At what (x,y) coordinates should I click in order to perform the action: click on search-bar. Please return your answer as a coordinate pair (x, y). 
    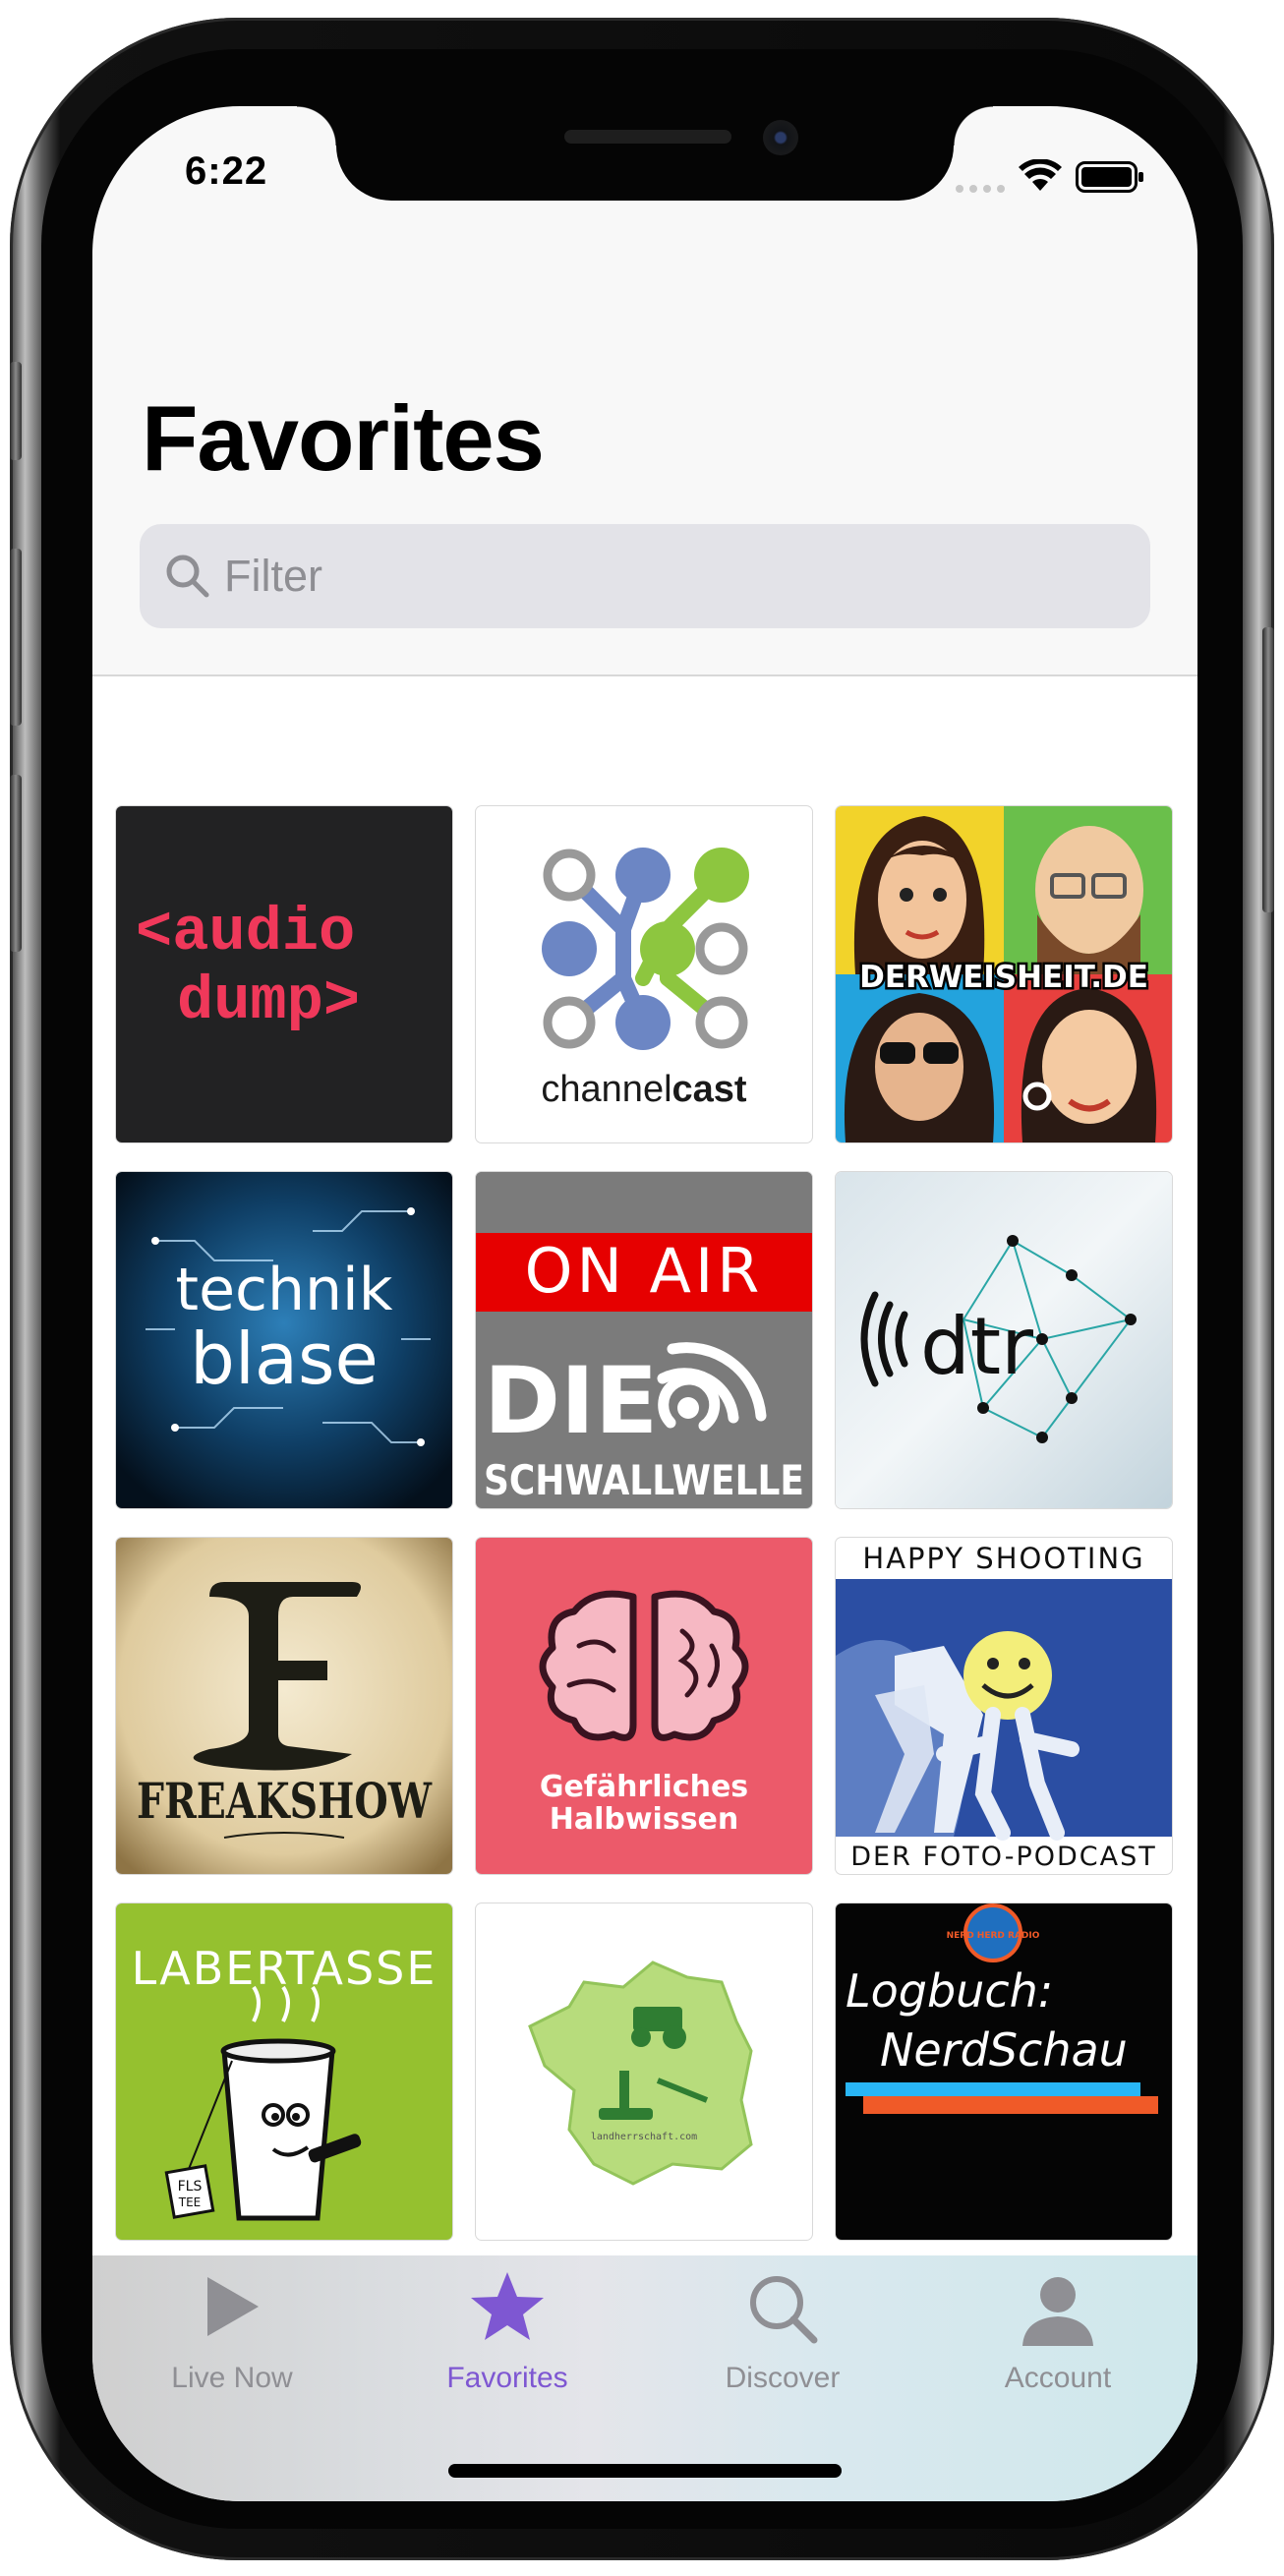
    Looking at the image, I should click on (645, 576).